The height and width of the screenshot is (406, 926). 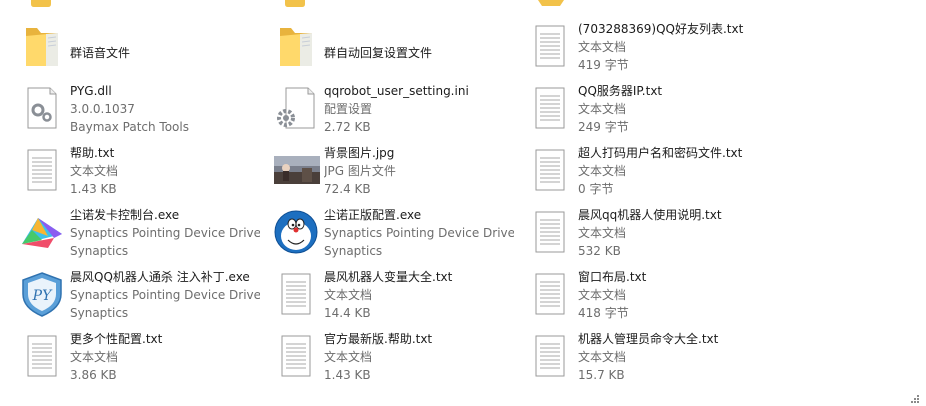 What do you see at coordinates (637, 47) in the screenshot?
I see `file-item-txt: (703288369)QQ好友列表.txt 文本文档 419 字节` at bounding box center [637, 47].